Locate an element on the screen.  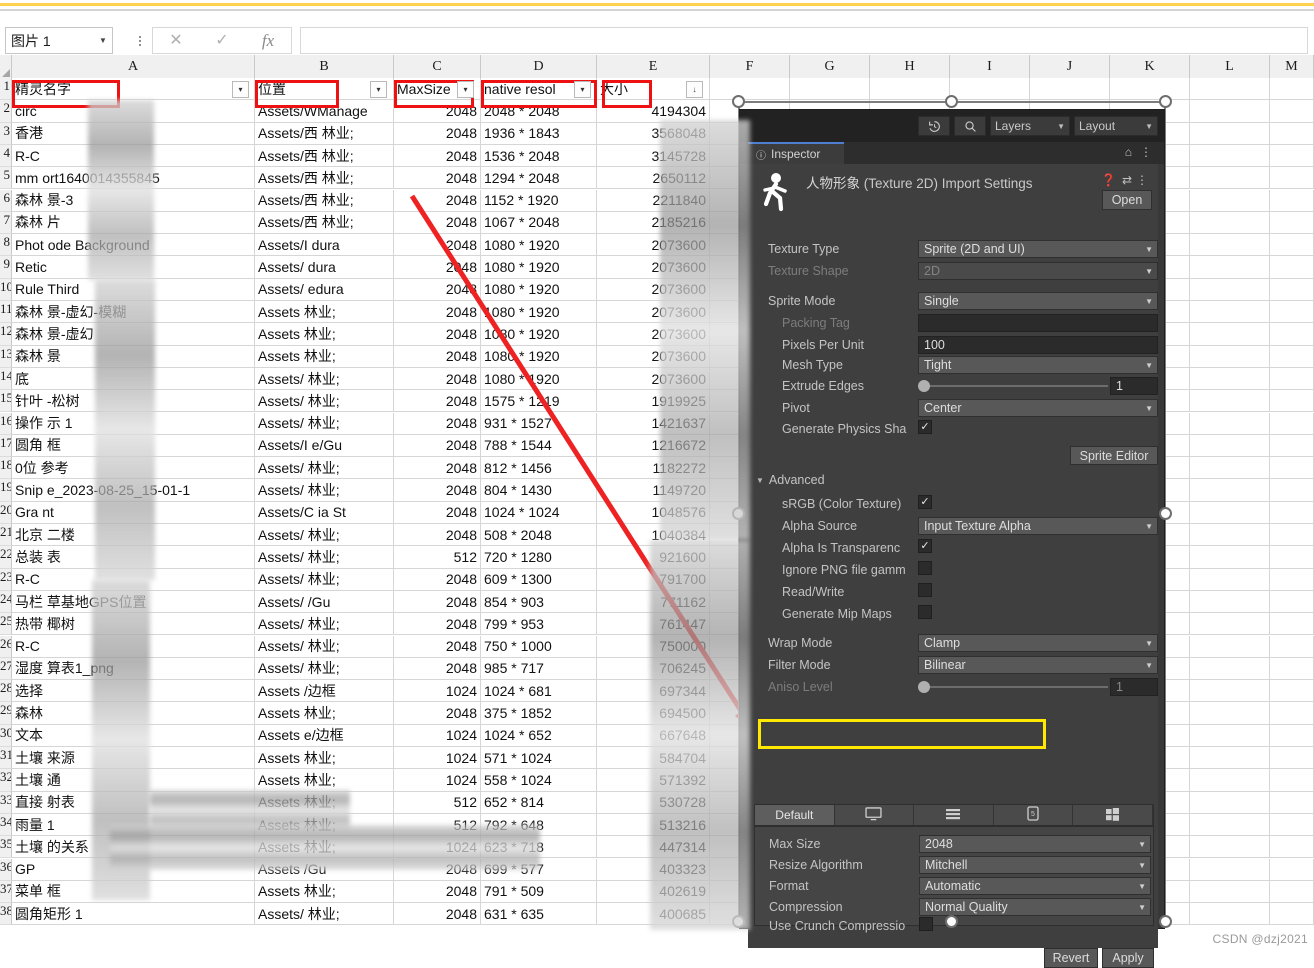
format-dropdown: Automatic ▼ is located at coordinates (1035, 886).